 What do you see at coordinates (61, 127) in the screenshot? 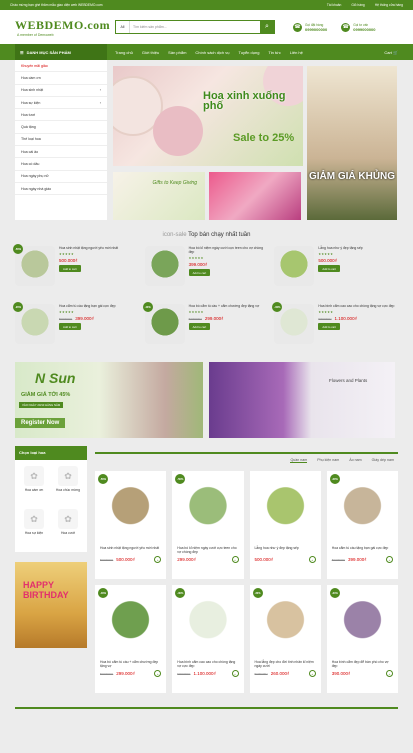
I see `sidebar-item: Quà tặng` at bounding box center [61, 127].